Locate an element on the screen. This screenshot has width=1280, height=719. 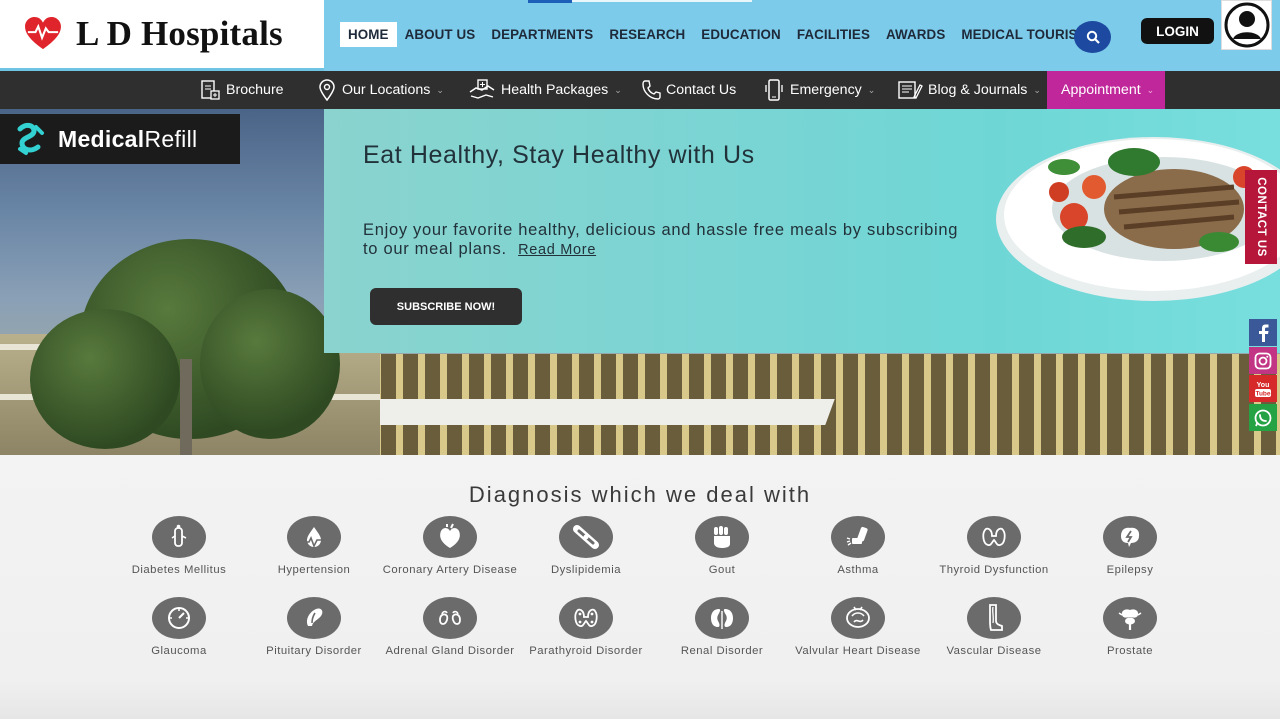
whatsapp-icon is located at coordinates (1263, 417).